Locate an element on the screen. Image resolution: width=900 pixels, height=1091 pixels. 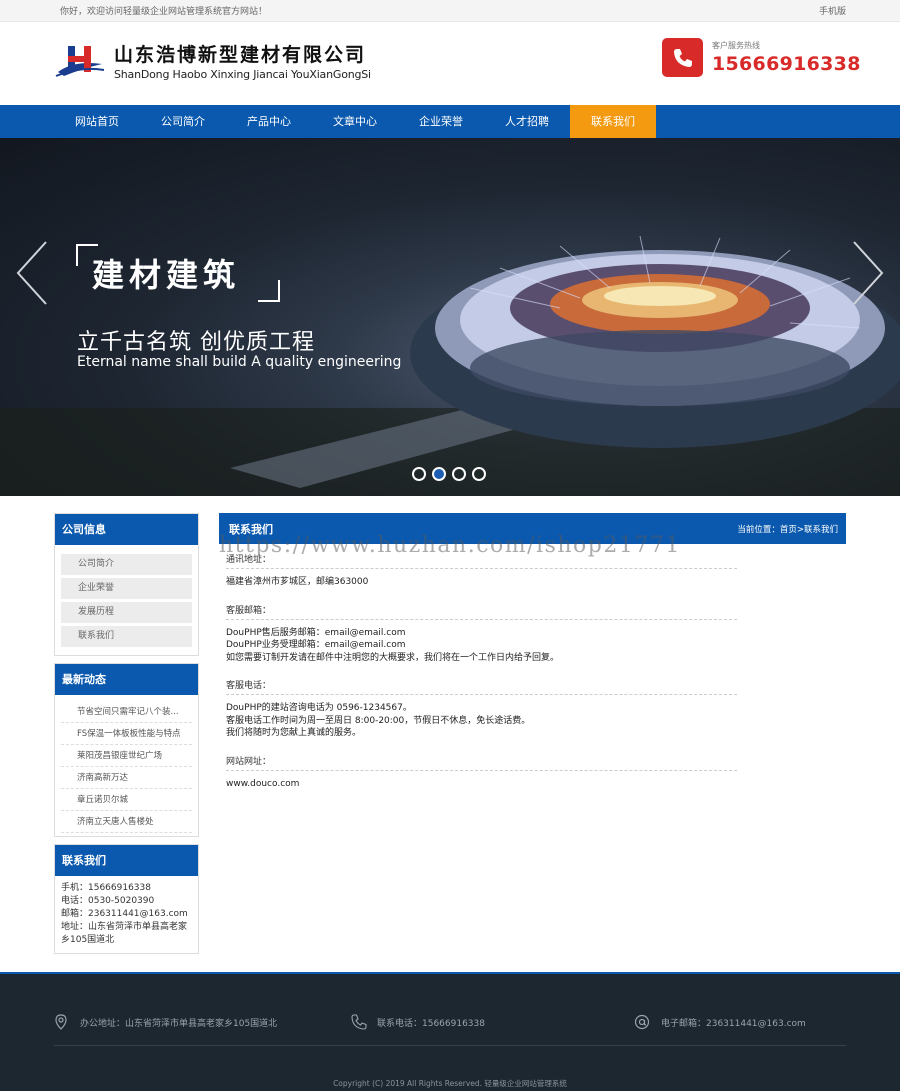
hotline-label: 客户服务热线 is located at coordinates (736, 45).